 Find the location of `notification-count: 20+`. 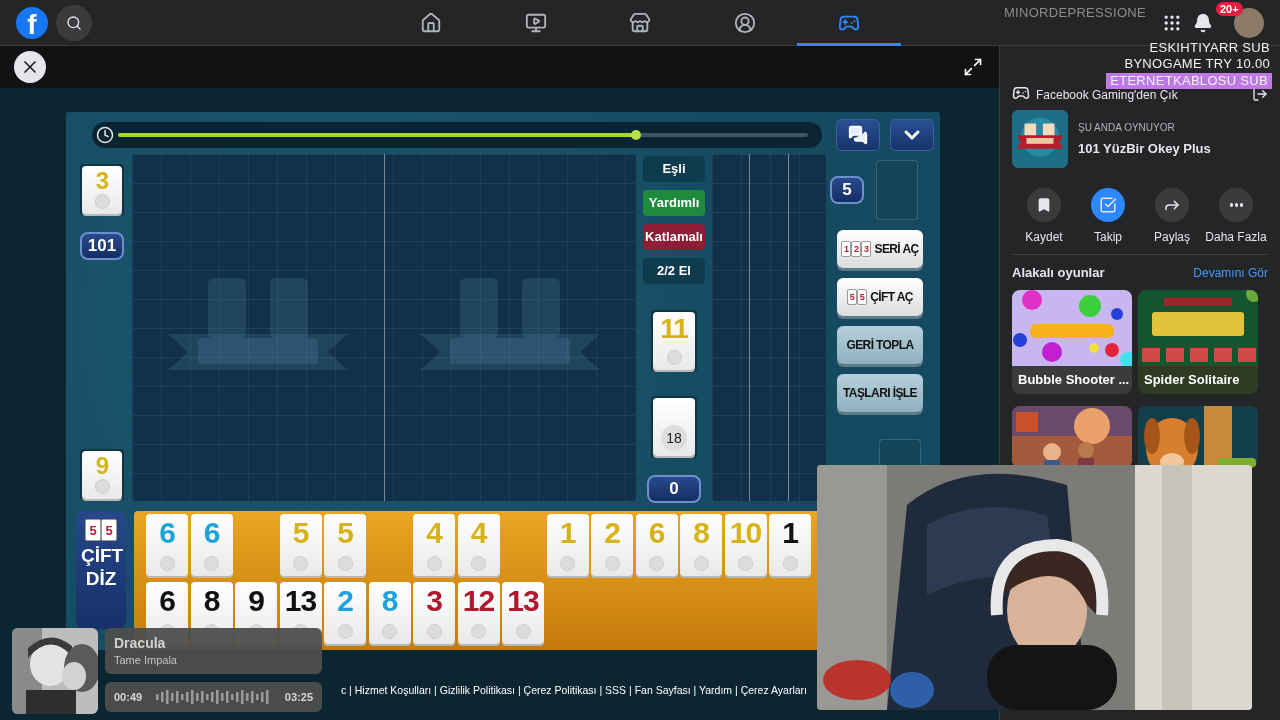

notification-count: 20+ is located at coordinates (1229, 9).